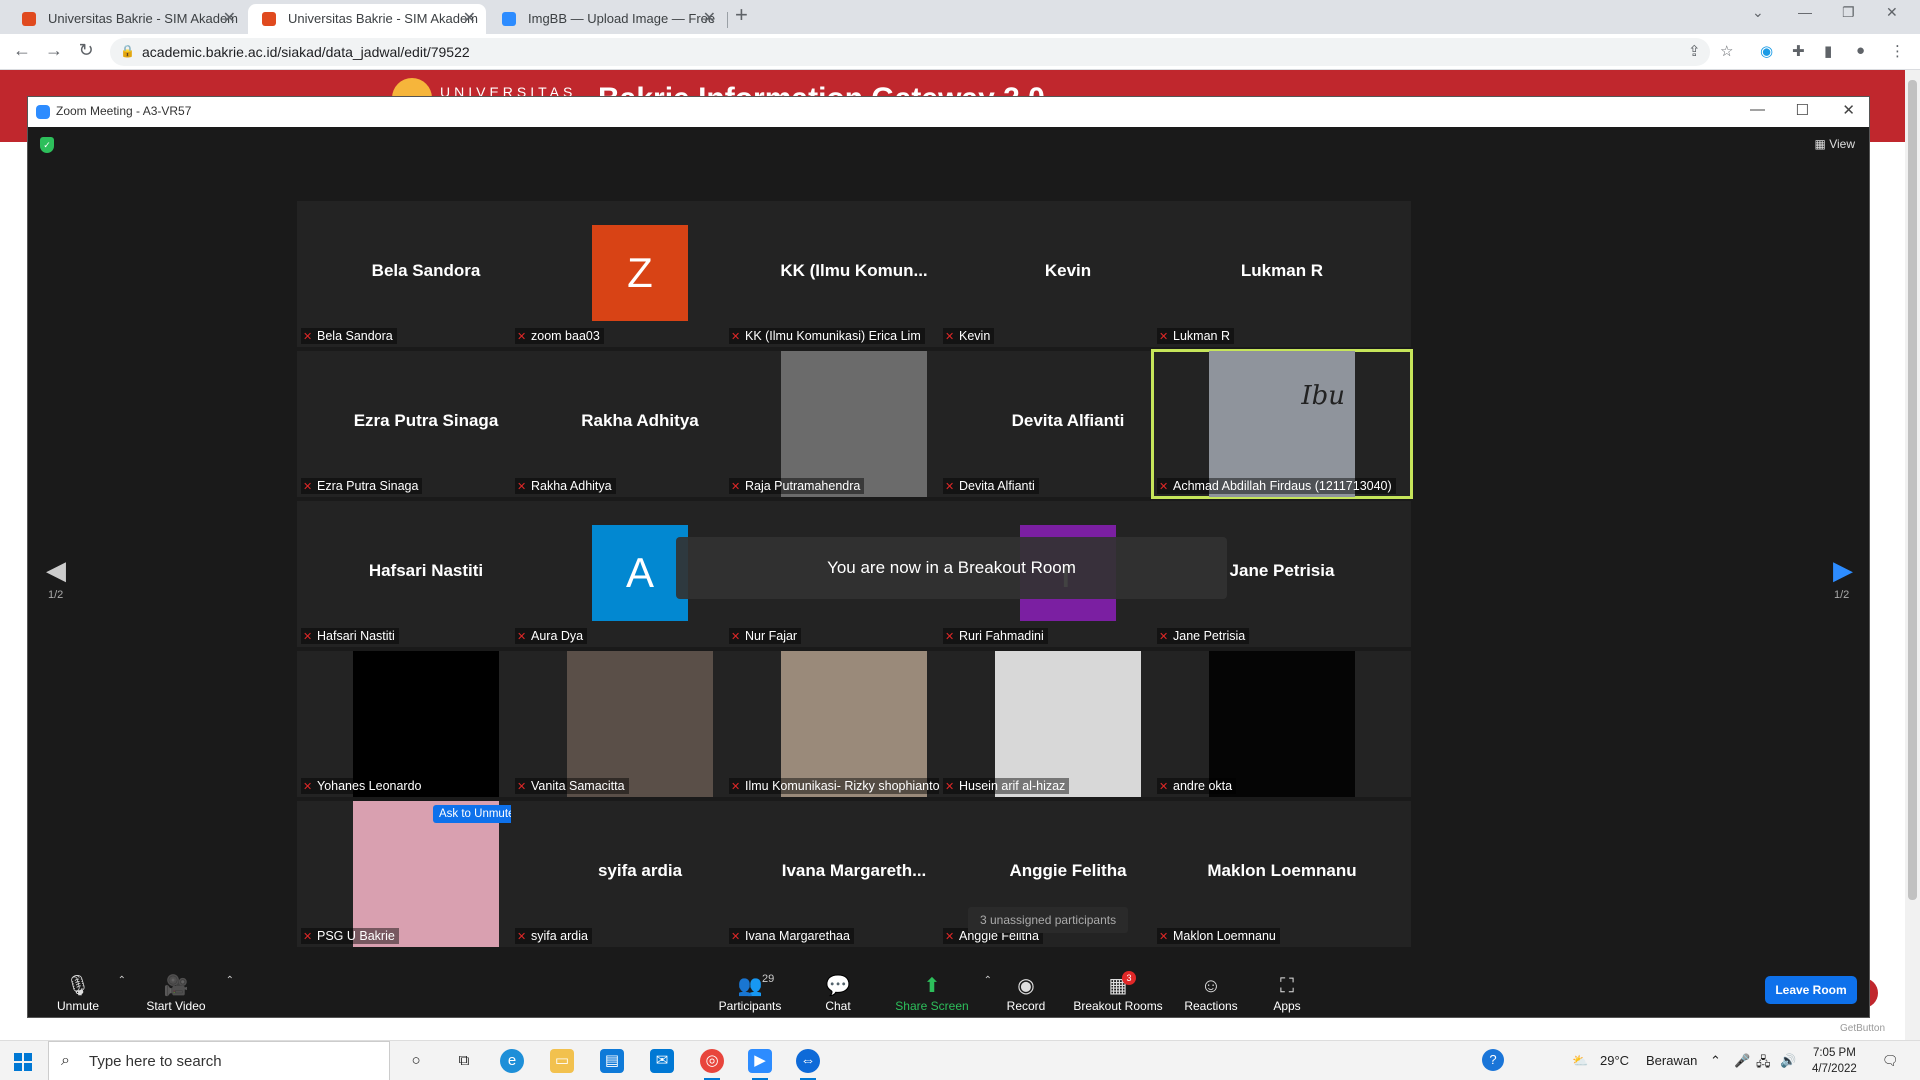  What do you see at coordinates (477, 814) in the screenshot?
I see `ask-to-unmute-button: Ask to Unmute` at bounding box center [477, 814].